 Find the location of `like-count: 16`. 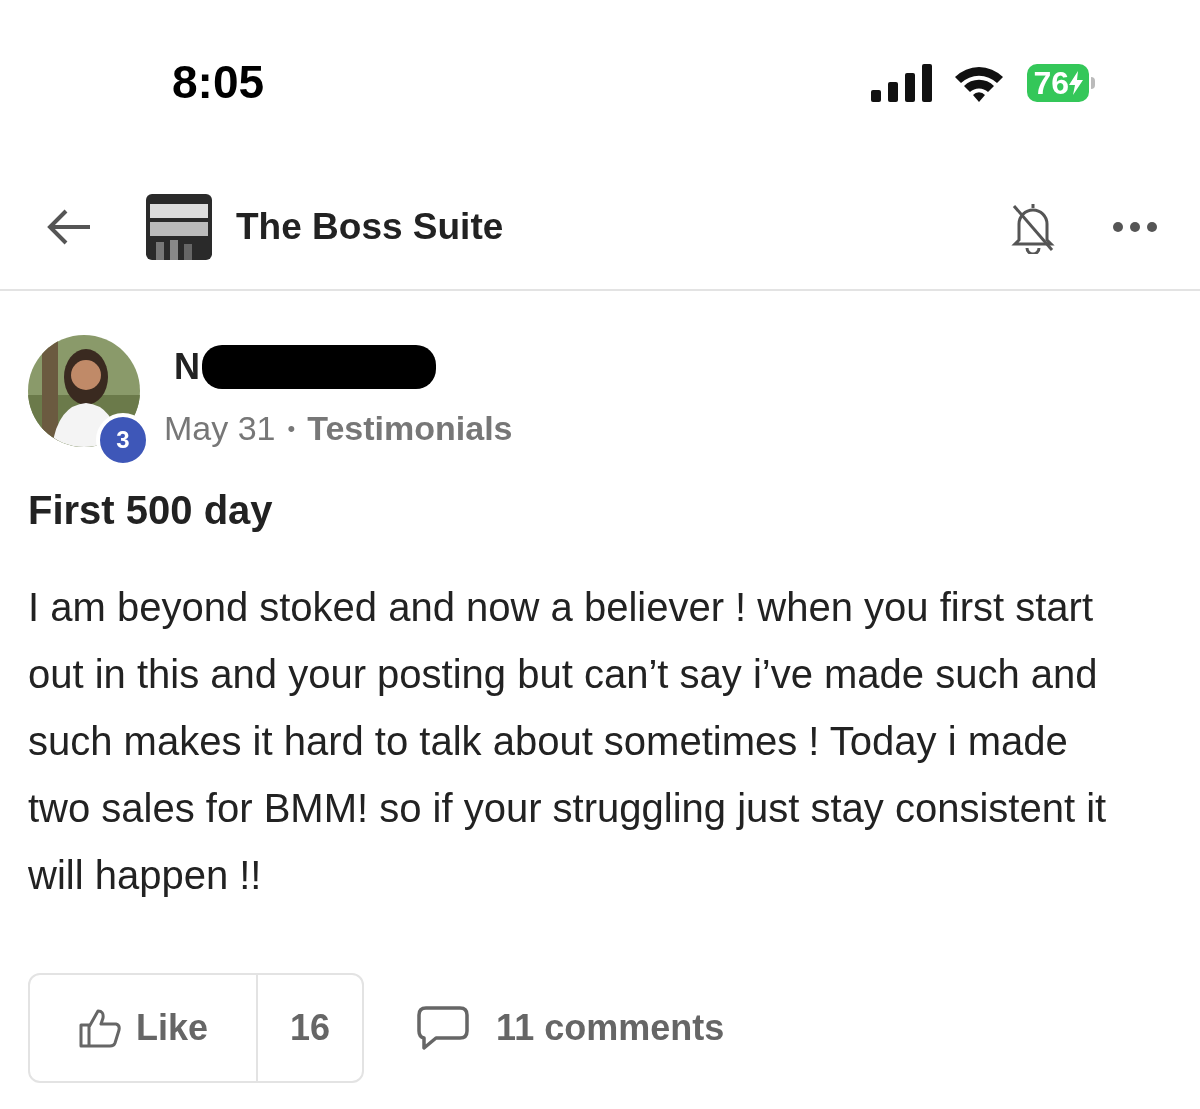

like-count: 16 is located at coordinates (310, 1028).